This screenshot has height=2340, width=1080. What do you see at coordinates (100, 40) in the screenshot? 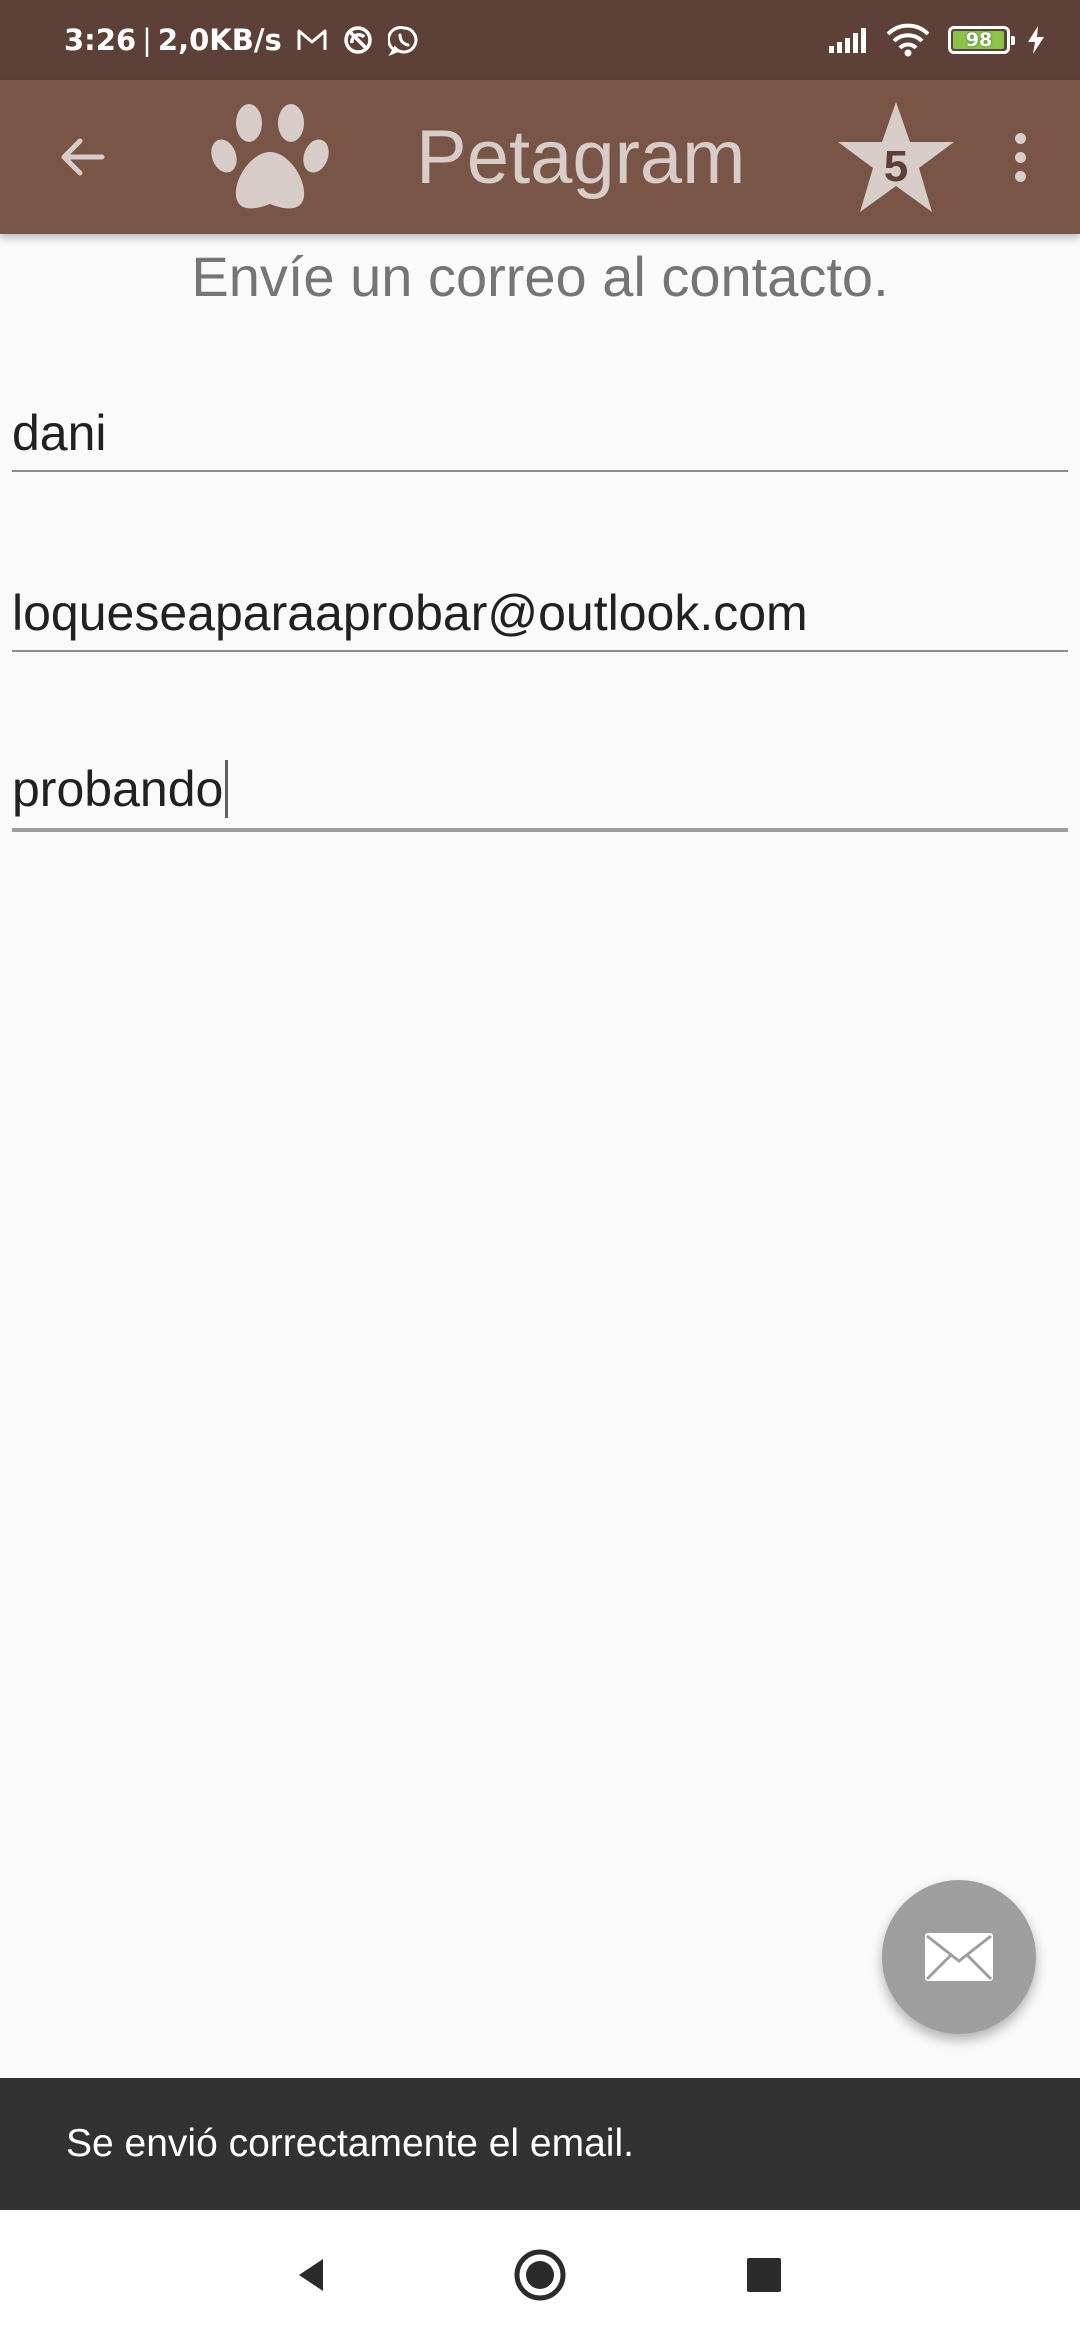
I see `status-time: 3:26` at bounding box center [100, 40].